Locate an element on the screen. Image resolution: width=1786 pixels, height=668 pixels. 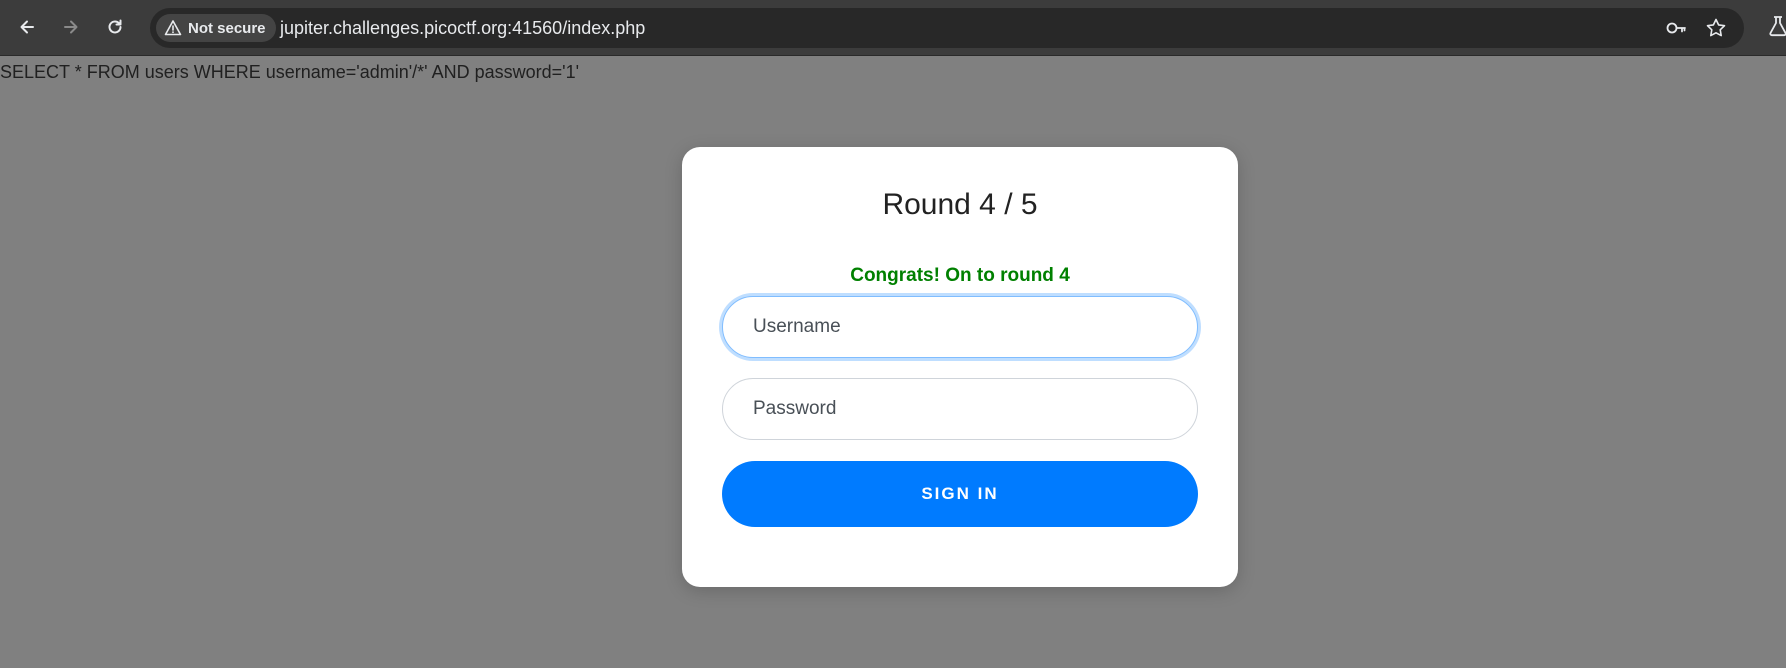
password-input is located at coordinates (960, 409).